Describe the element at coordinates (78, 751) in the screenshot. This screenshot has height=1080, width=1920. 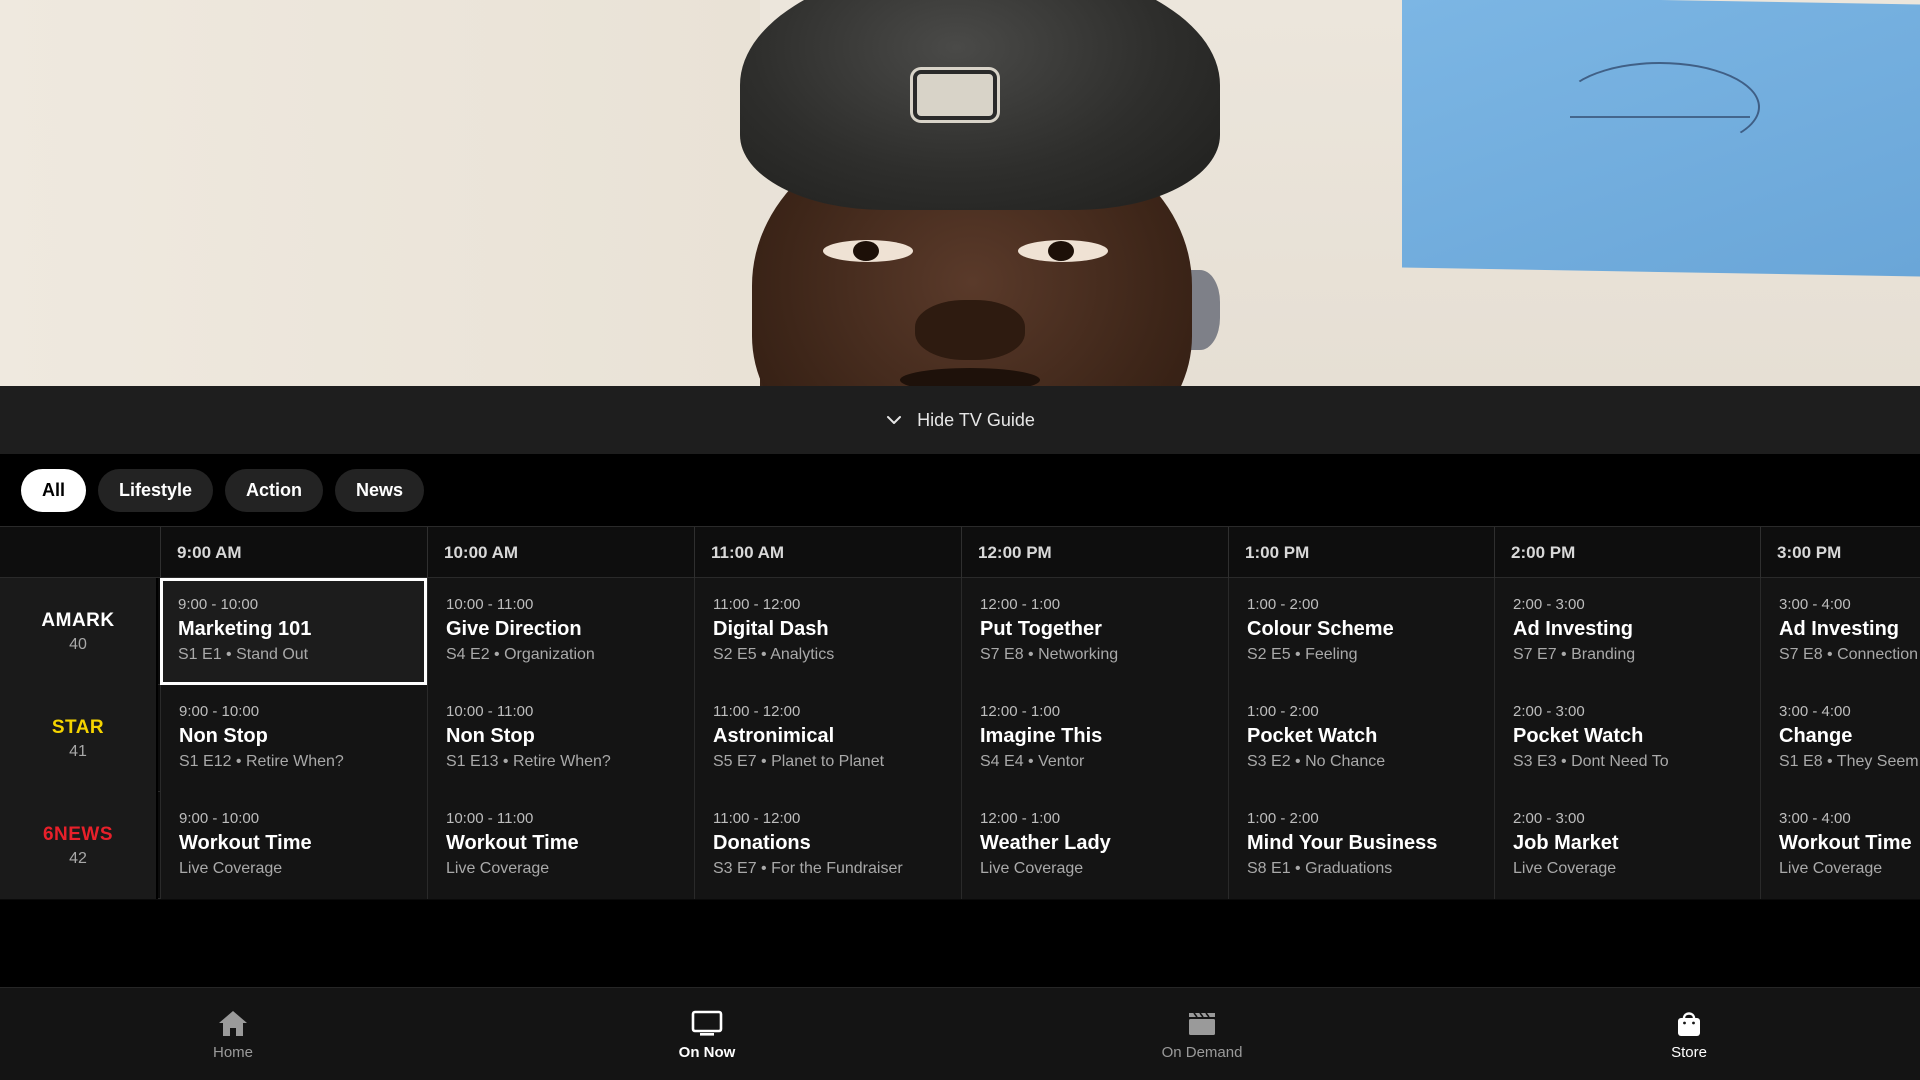
I see `channel-number: 41` at that location.